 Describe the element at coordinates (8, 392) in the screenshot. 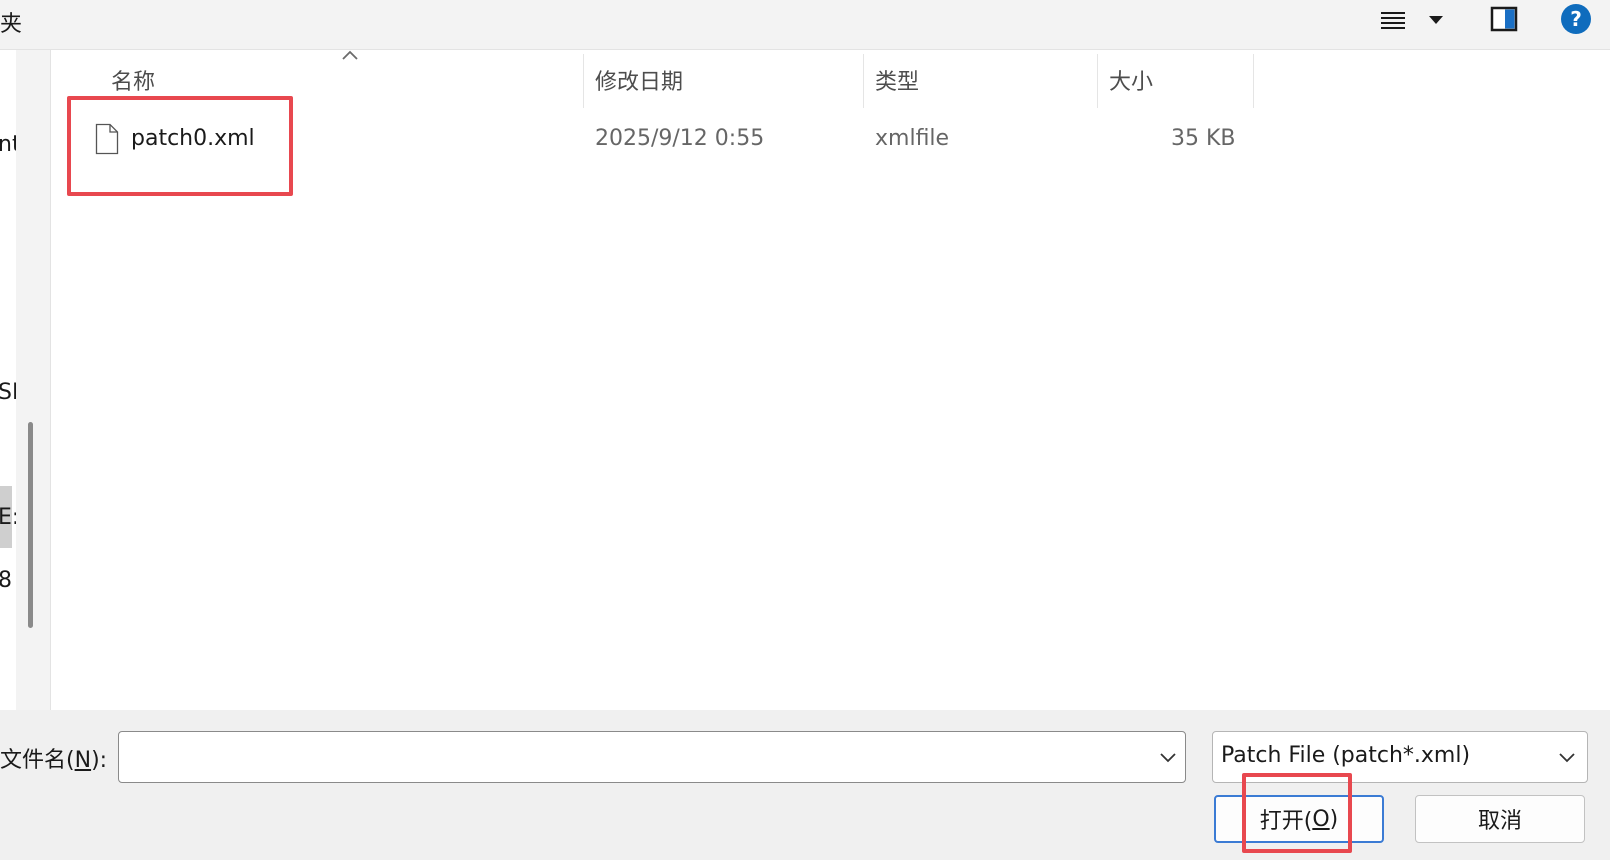

I see `nav-item-fragment: SD` at that location.